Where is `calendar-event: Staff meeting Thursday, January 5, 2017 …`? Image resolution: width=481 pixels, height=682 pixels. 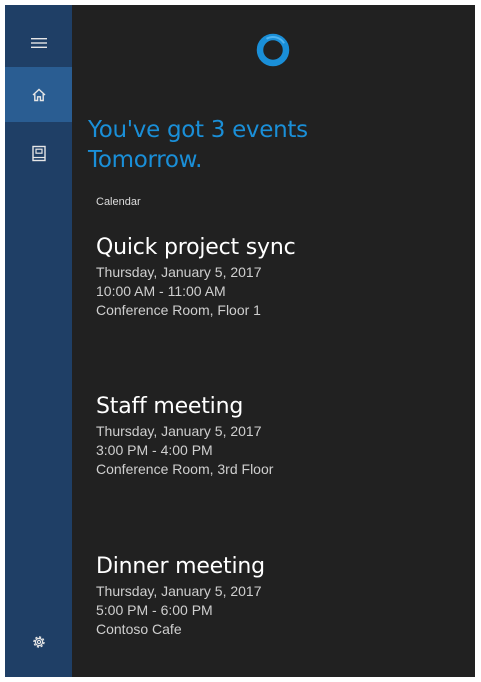
calendar-event: Staff meeting Thursday, January 5, 2017 … is located at coordinates (281, 435).